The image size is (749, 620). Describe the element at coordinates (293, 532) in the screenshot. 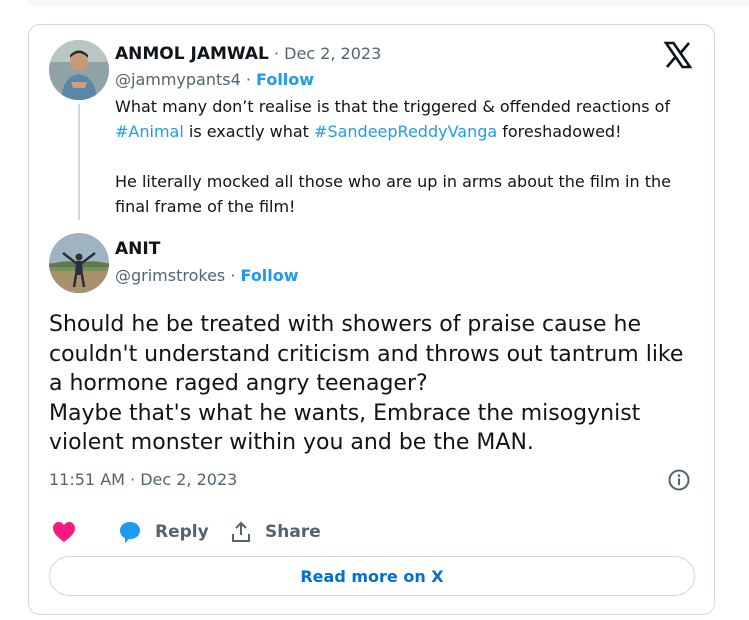

I see `share-label: Share` at that location.